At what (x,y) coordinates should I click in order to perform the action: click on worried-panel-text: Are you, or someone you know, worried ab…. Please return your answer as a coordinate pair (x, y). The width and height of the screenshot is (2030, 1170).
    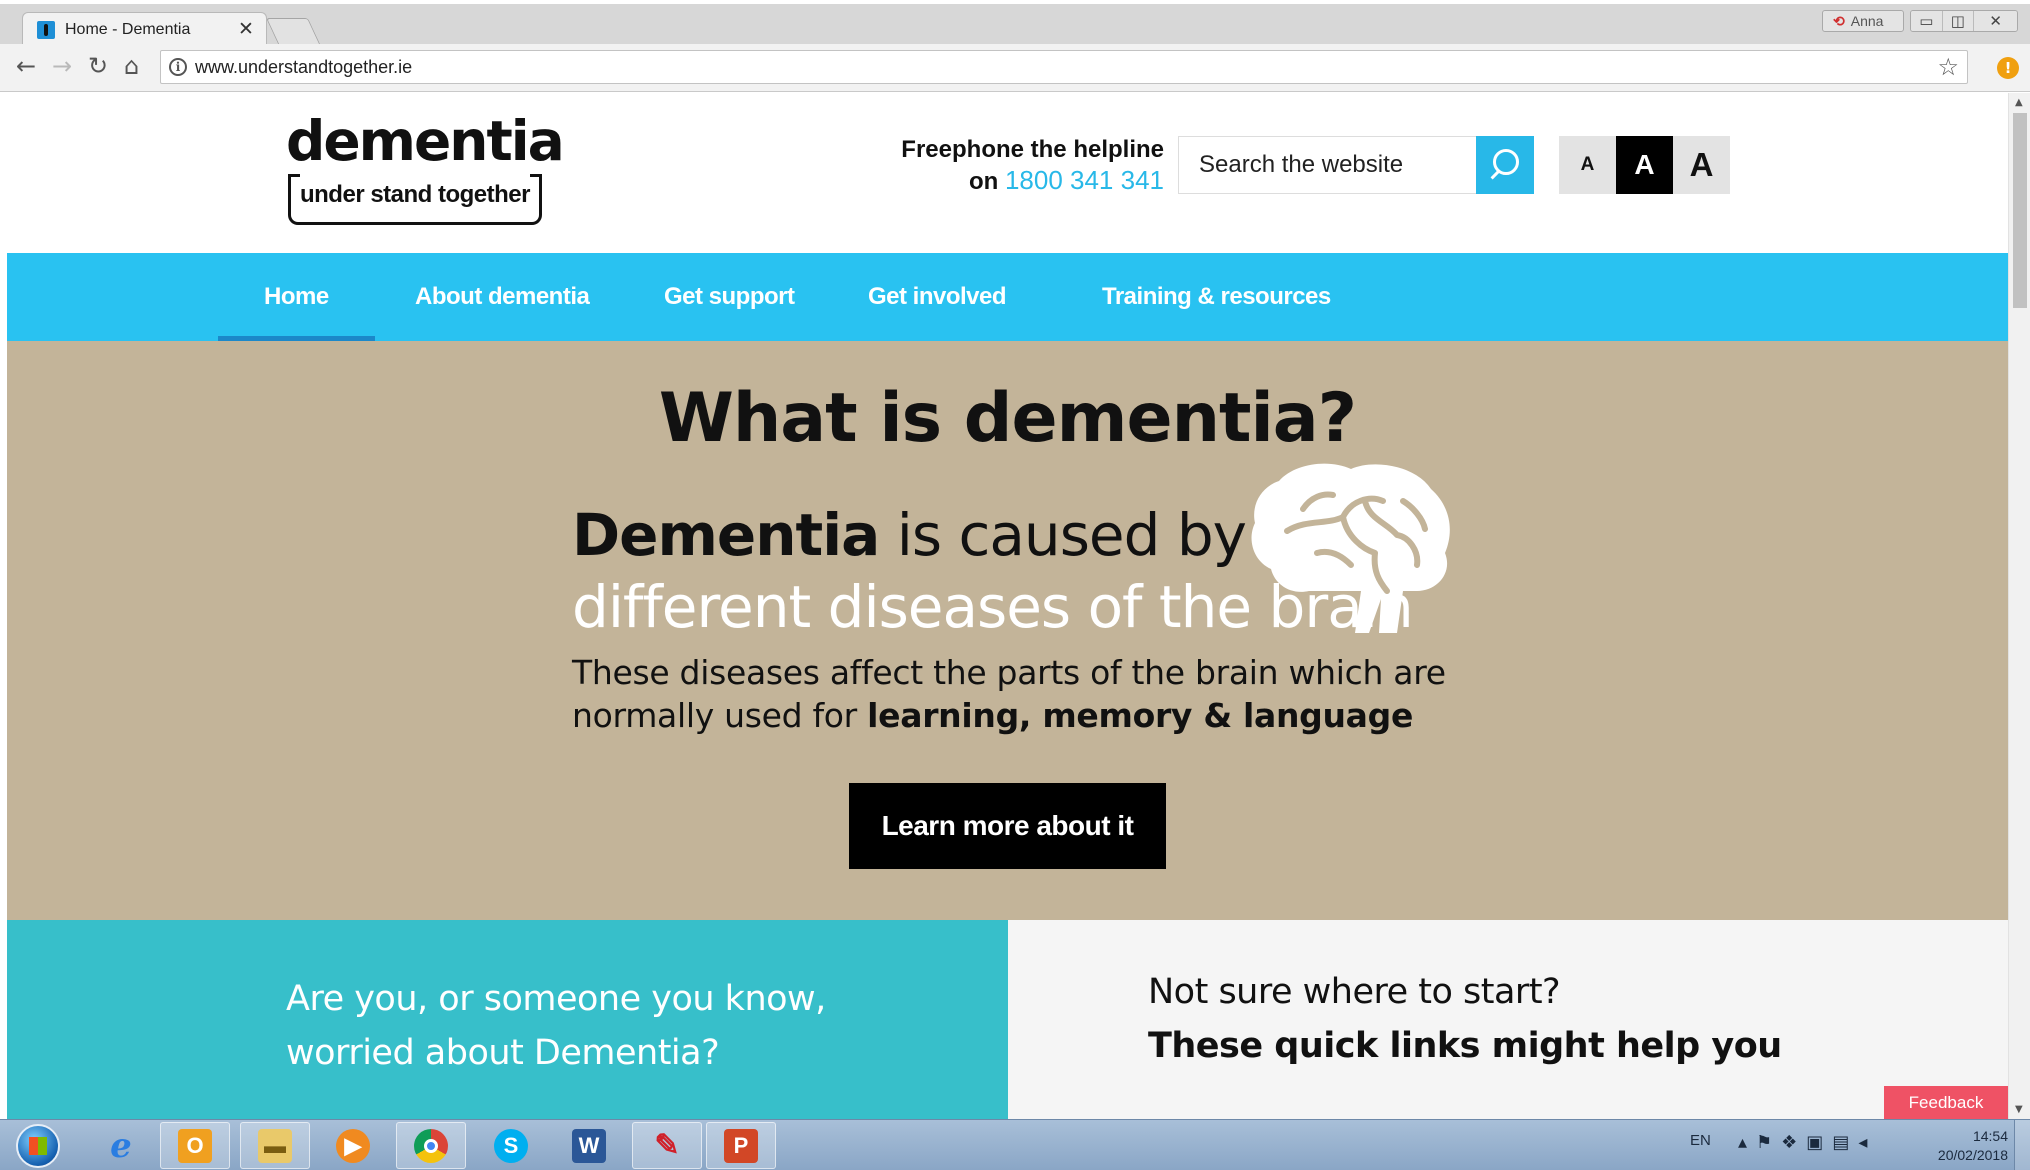
    Looking at the image, I should click on (566, 1026).